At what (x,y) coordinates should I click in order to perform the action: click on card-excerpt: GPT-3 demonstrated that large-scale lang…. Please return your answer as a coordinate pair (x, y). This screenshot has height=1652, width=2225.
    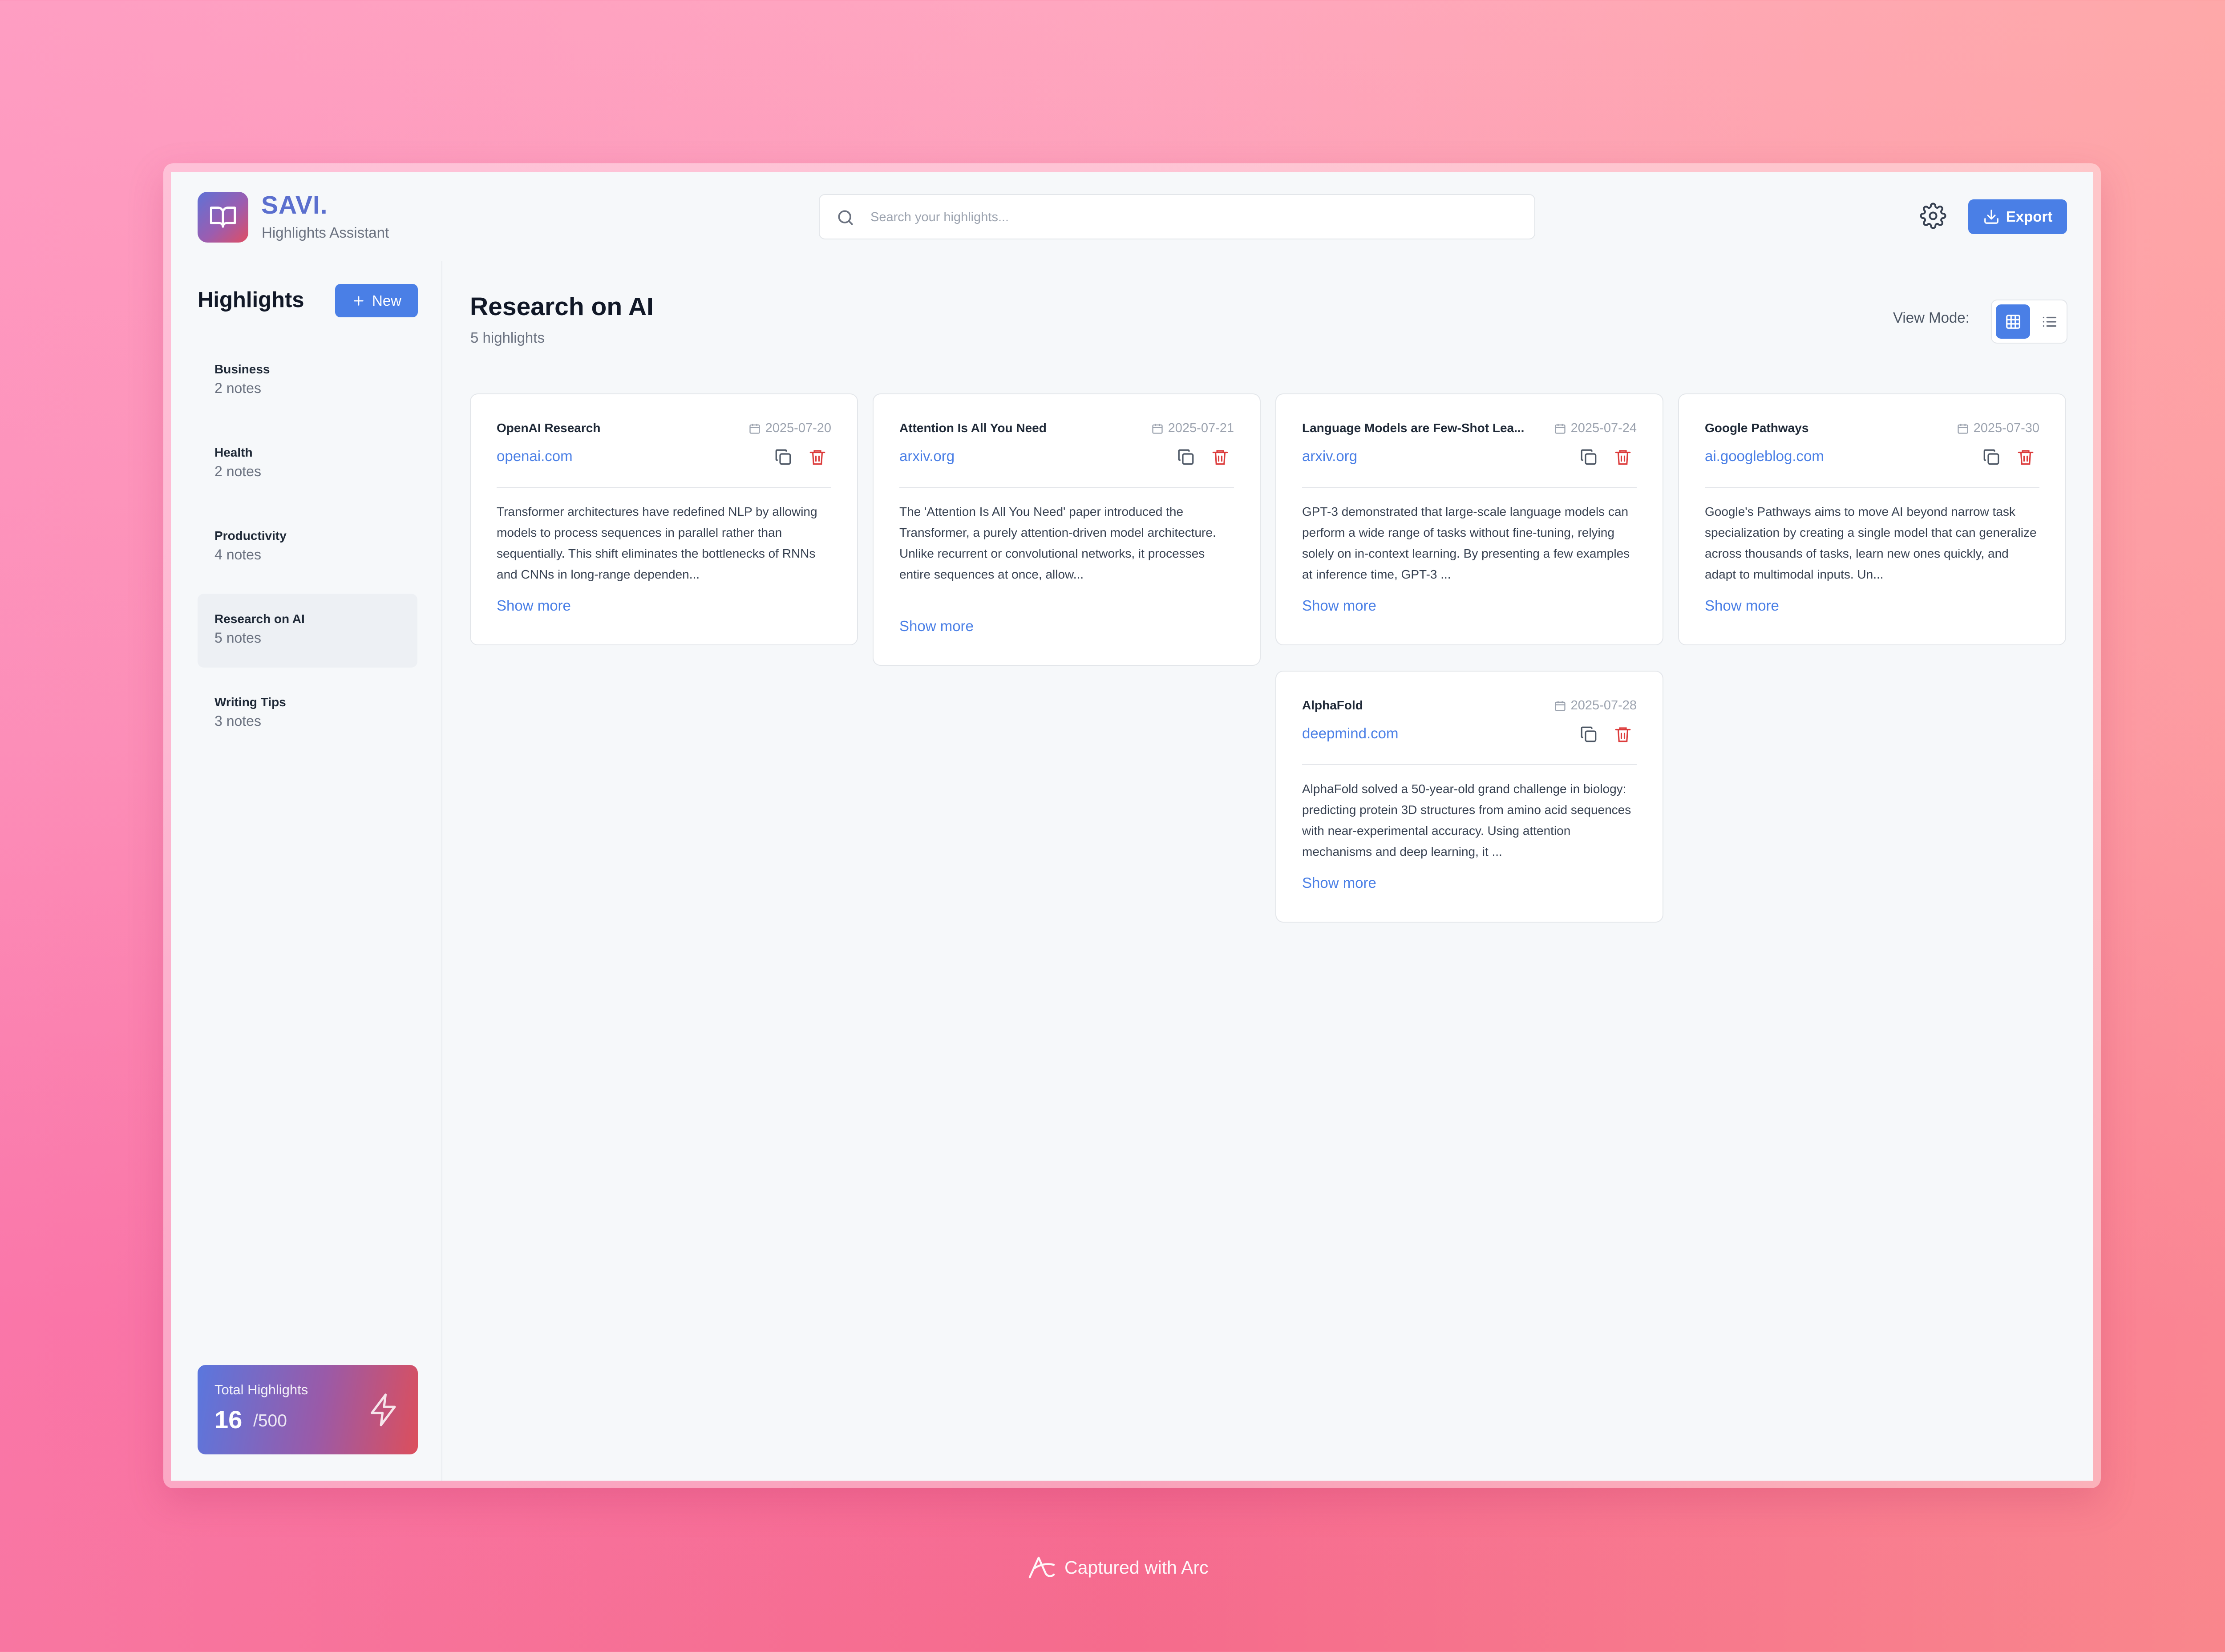
    Looking at the image, I should click on (1466, 543).